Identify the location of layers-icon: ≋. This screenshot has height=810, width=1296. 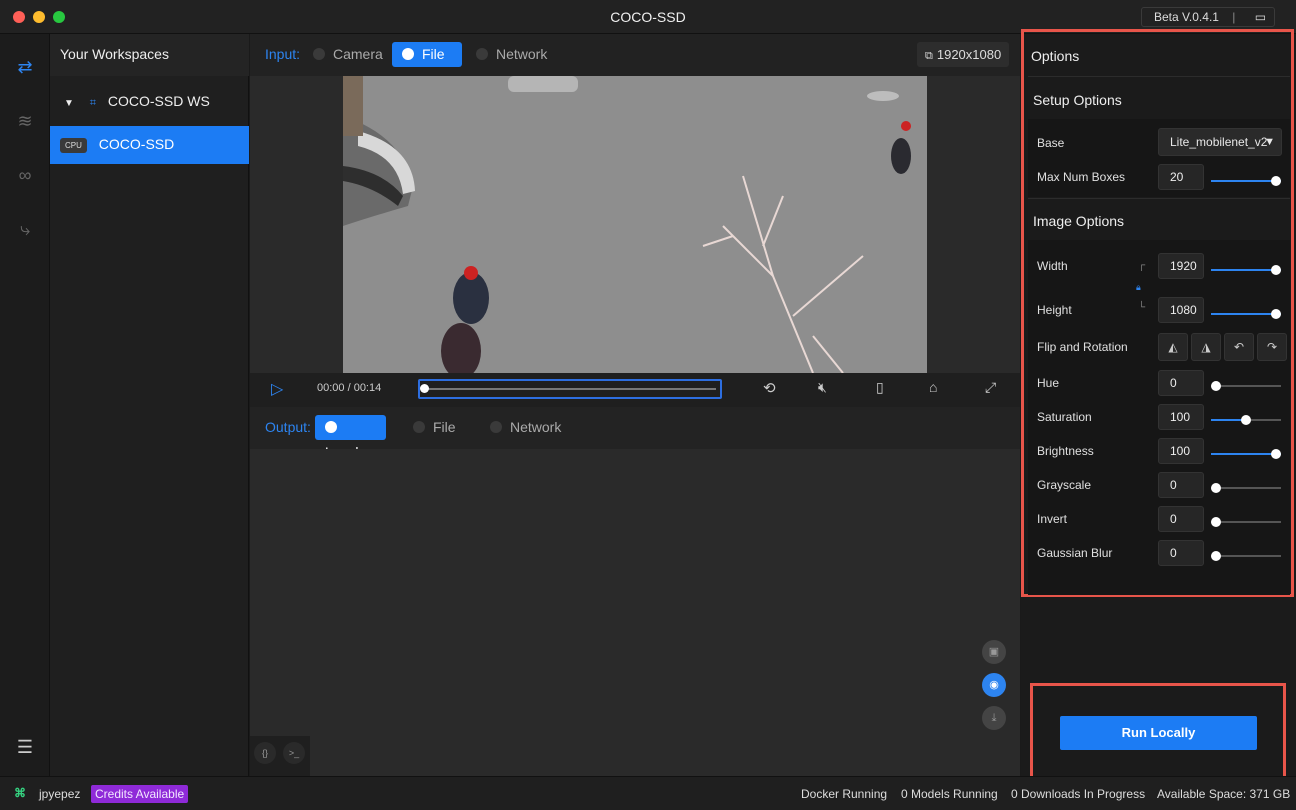
(25, 121).